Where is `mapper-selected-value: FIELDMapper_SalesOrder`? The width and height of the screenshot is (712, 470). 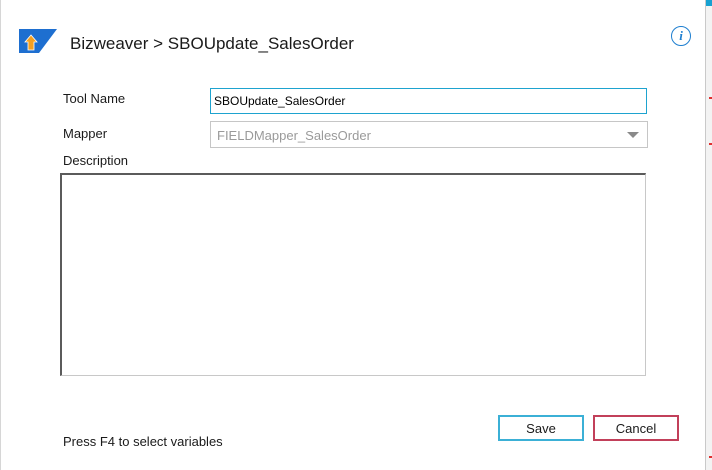
mapper-selected-value: FIELDMapper_SalesOrder is located at coordinates (294, 135).